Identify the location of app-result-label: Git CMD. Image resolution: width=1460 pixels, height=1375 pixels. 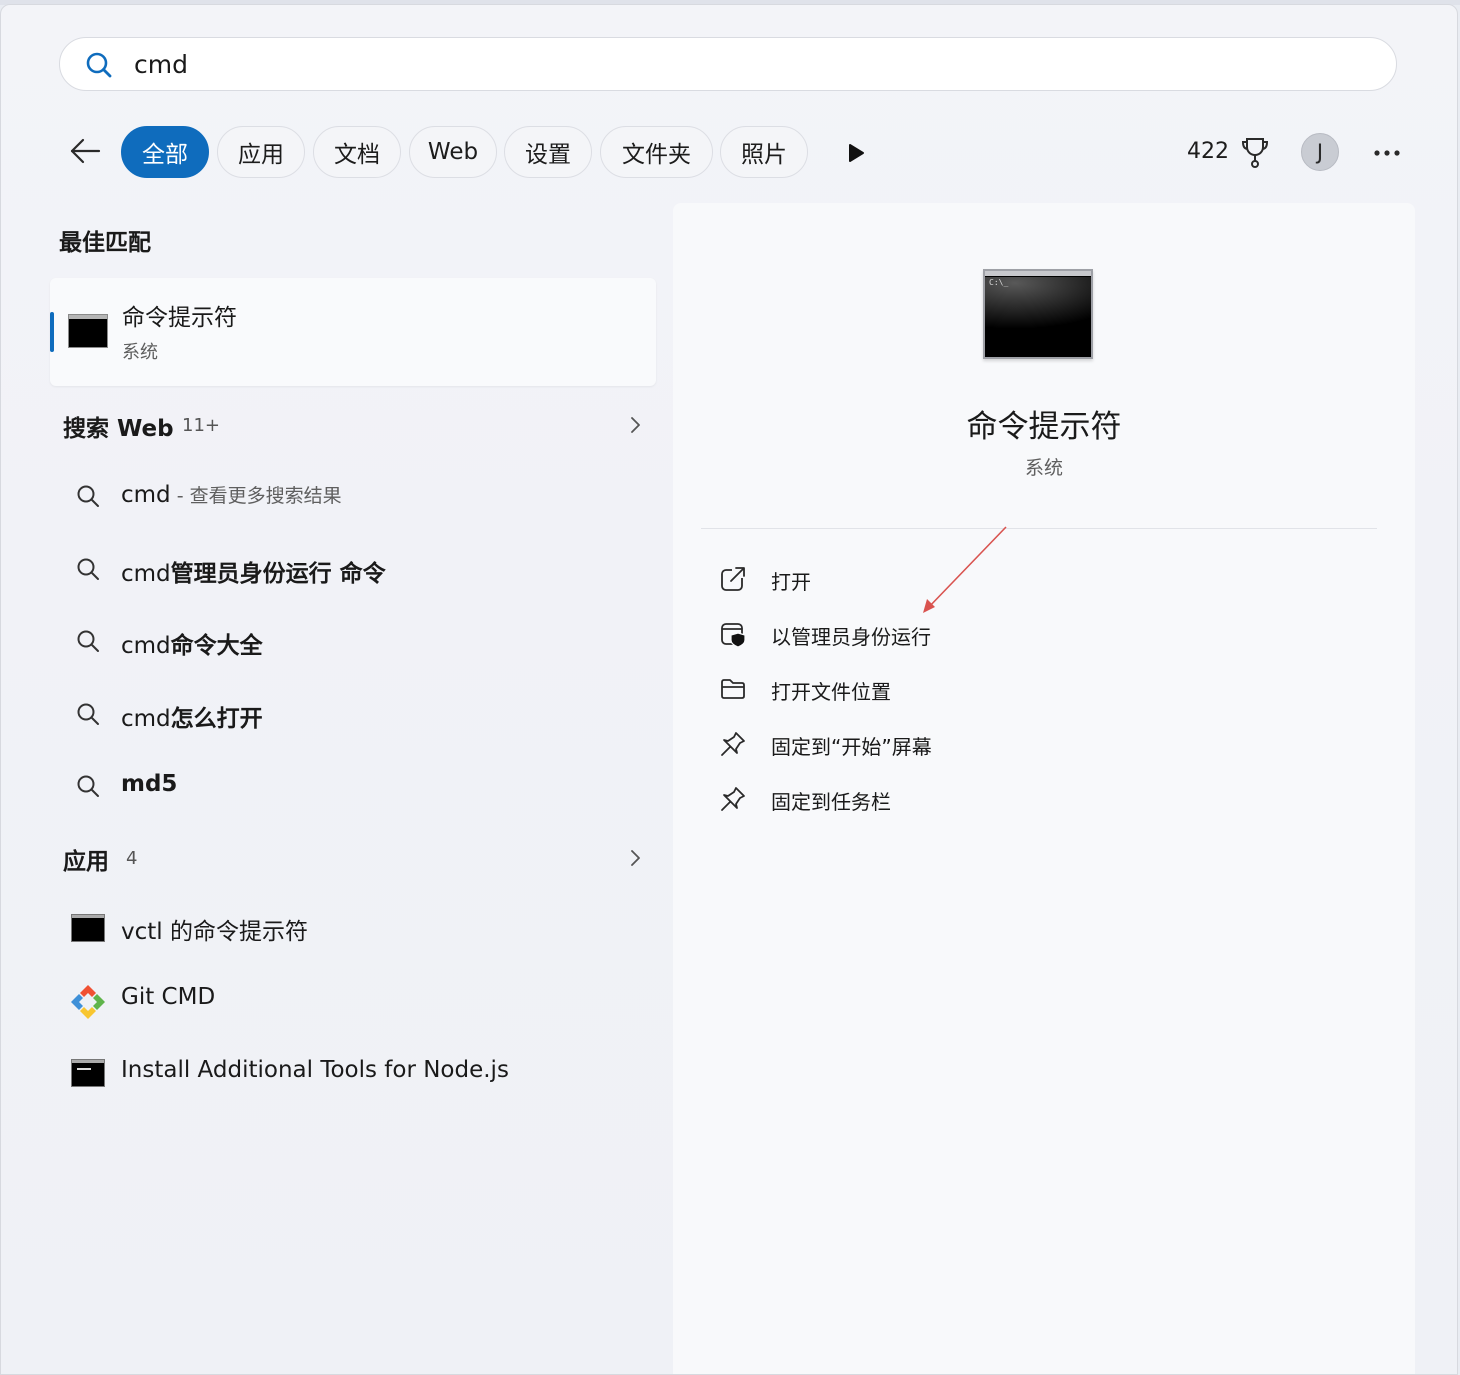
(168, 997).